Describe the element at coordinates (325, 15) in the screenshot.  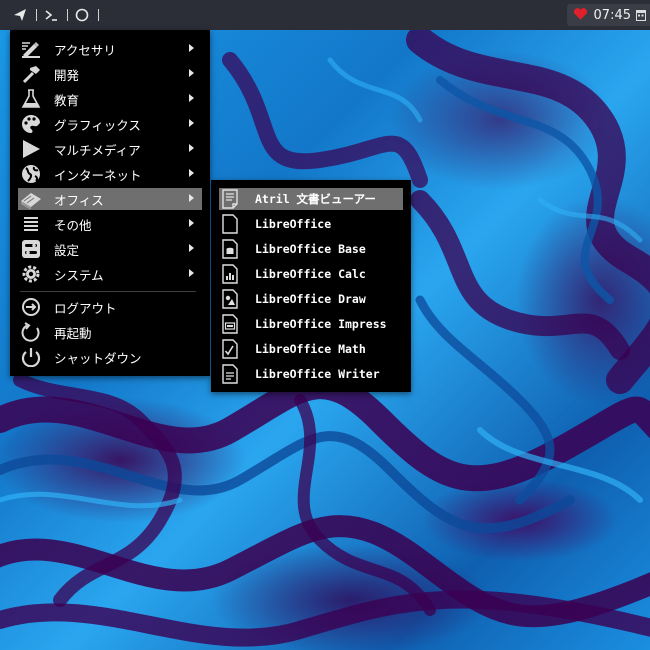
I see `top-panel: 07:45` at that location.